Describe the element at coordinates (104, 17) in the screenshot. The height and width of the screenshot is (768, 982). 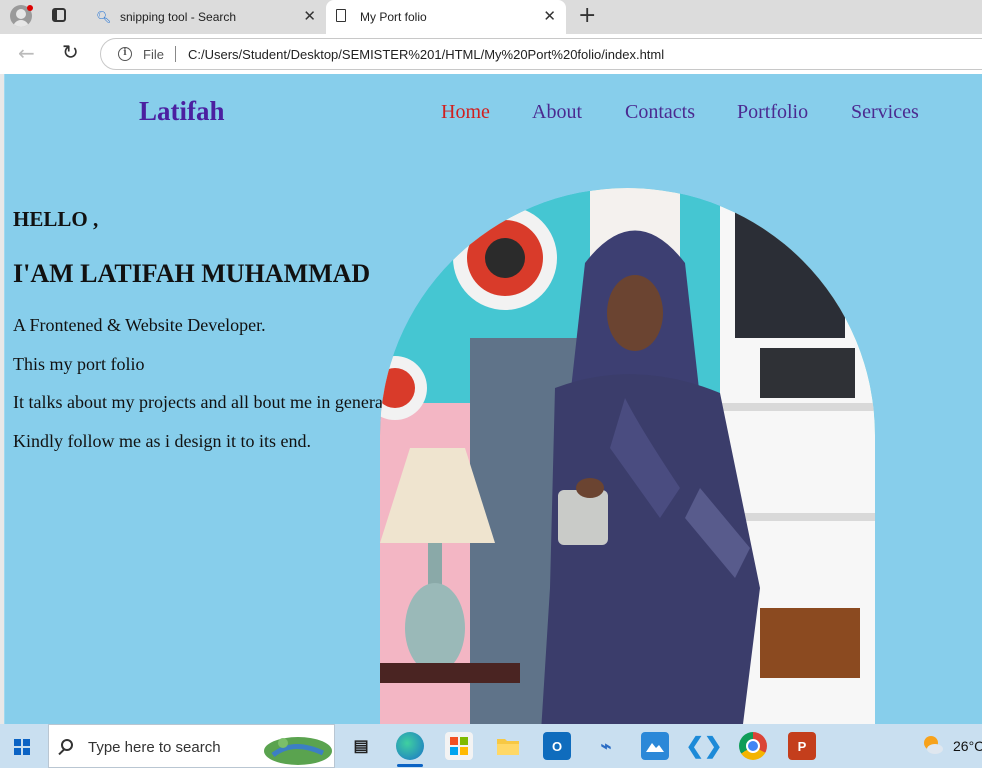
I see `search-icon: 🔍︎` at that location.